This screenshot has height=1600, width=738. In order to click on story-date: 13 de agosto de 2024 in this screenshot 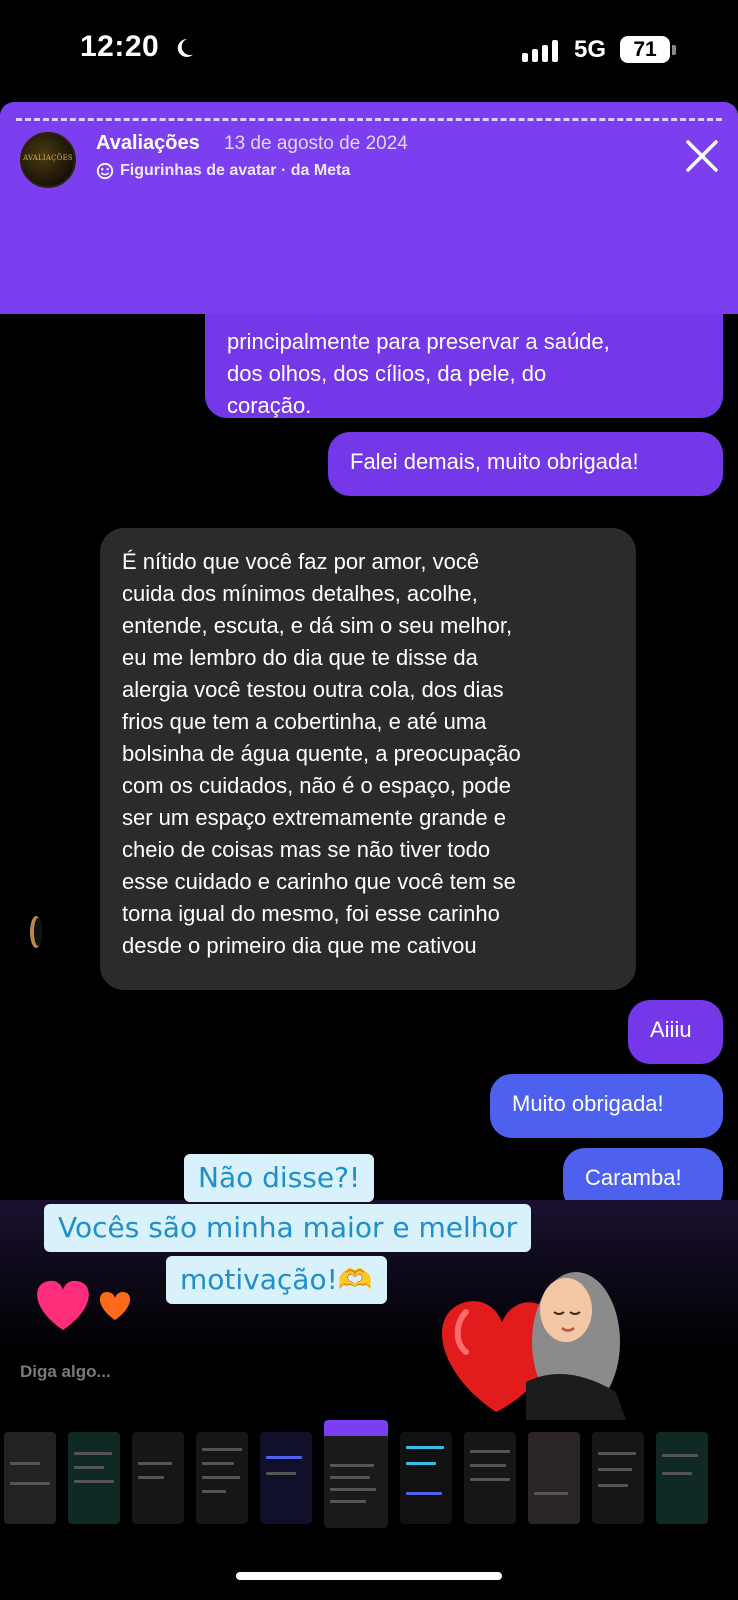, I will do `click(316, 143)`.